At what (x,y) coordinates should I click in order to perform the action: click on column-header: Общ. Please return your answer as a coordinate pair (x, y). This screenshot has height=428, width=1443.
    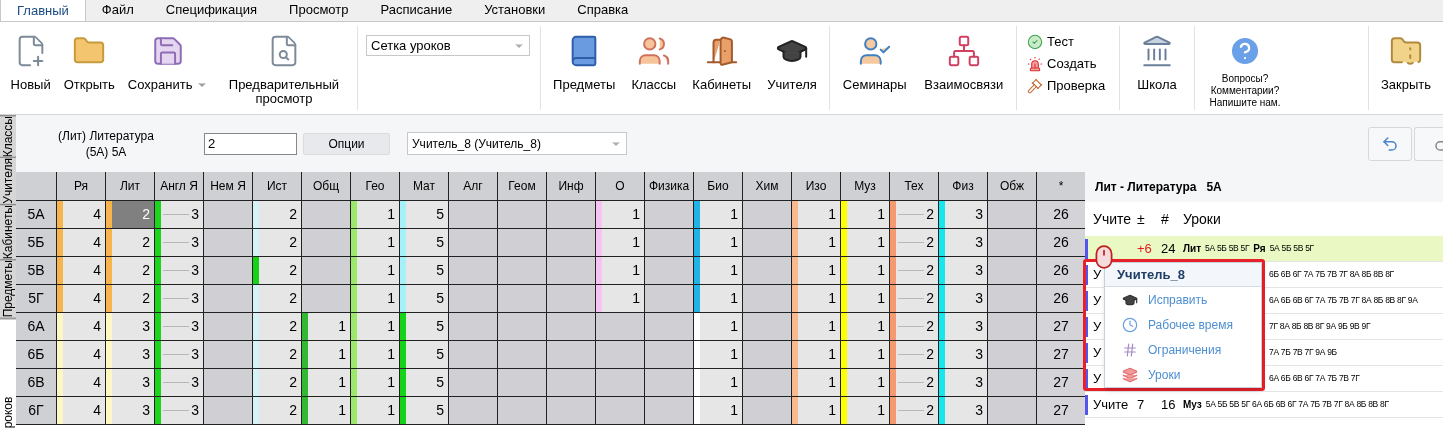
    Looking at the image, I should click on (326, 186).